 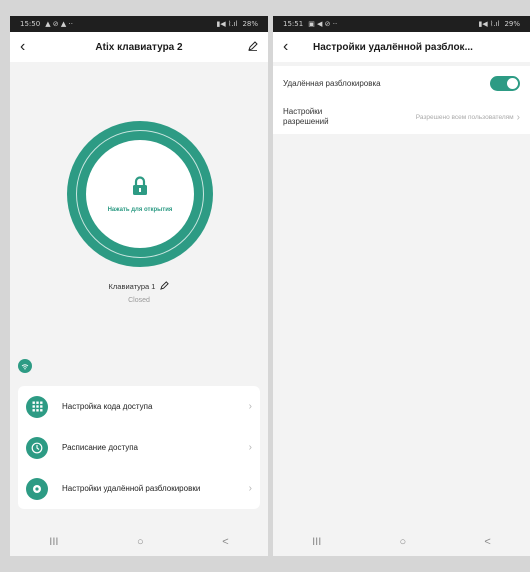 I want to click on status-bar: 15:50 ▲ ⊘ ▲ ·· ▮◀ ⌇.ıl 28%, so click(x=139, y=24).